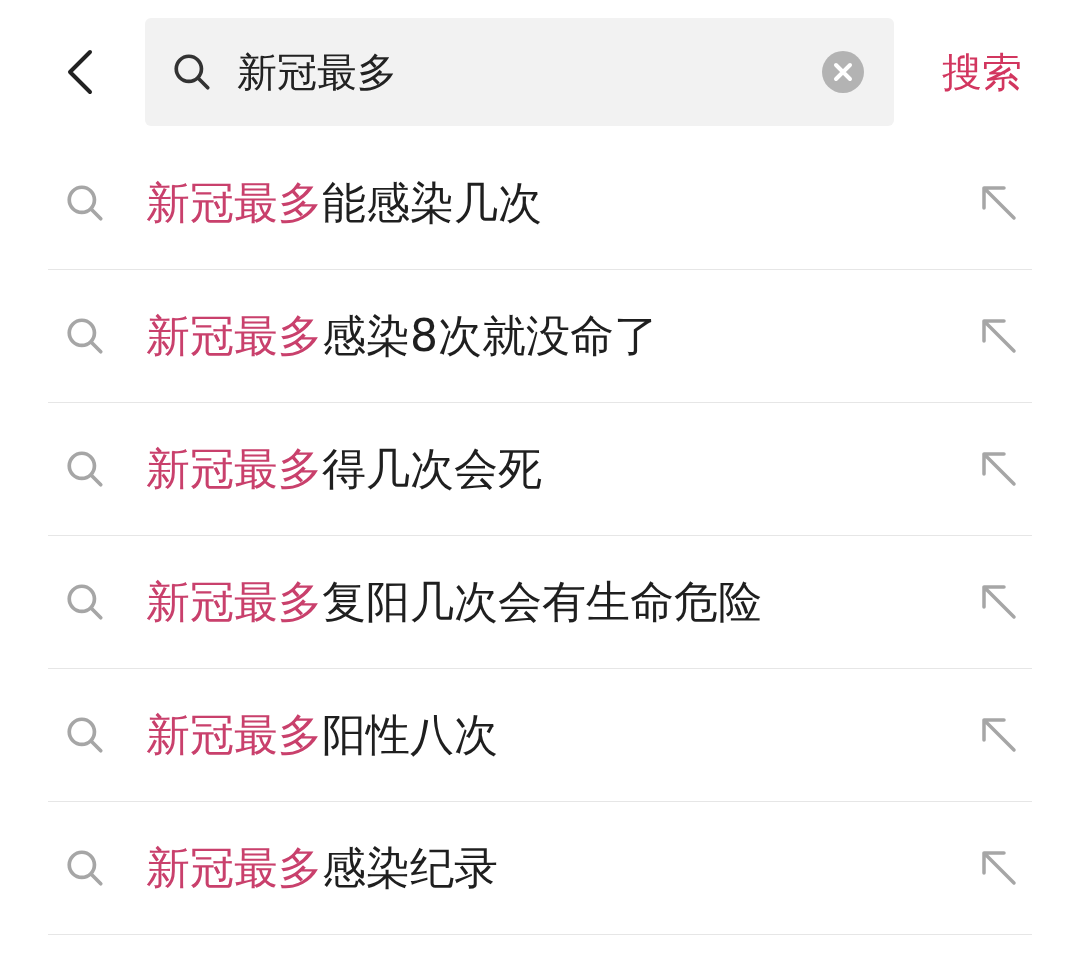  I want to click on search-field: 新冠最多, so click(517, 72).